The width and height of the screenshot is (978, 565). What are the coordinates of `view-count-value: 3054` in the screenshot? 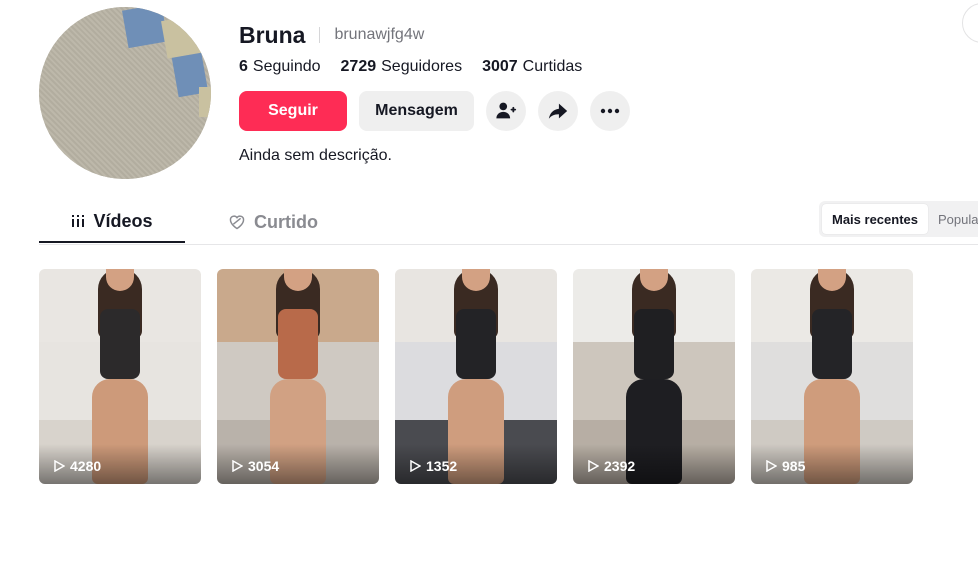 It's located at (264, 466).